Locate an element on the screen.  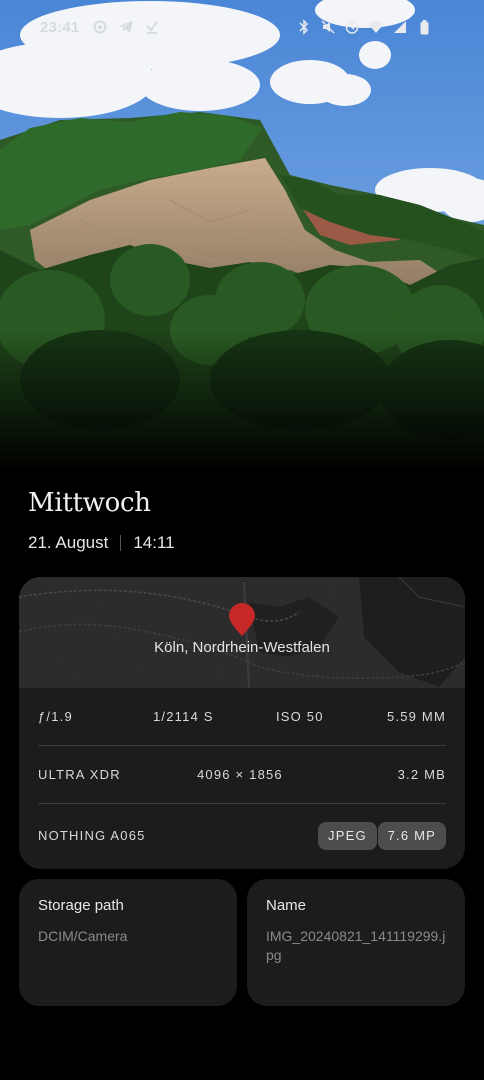
file-name-value: IMG_20240821_141119299.jpg is located at coordinates (356, 945).